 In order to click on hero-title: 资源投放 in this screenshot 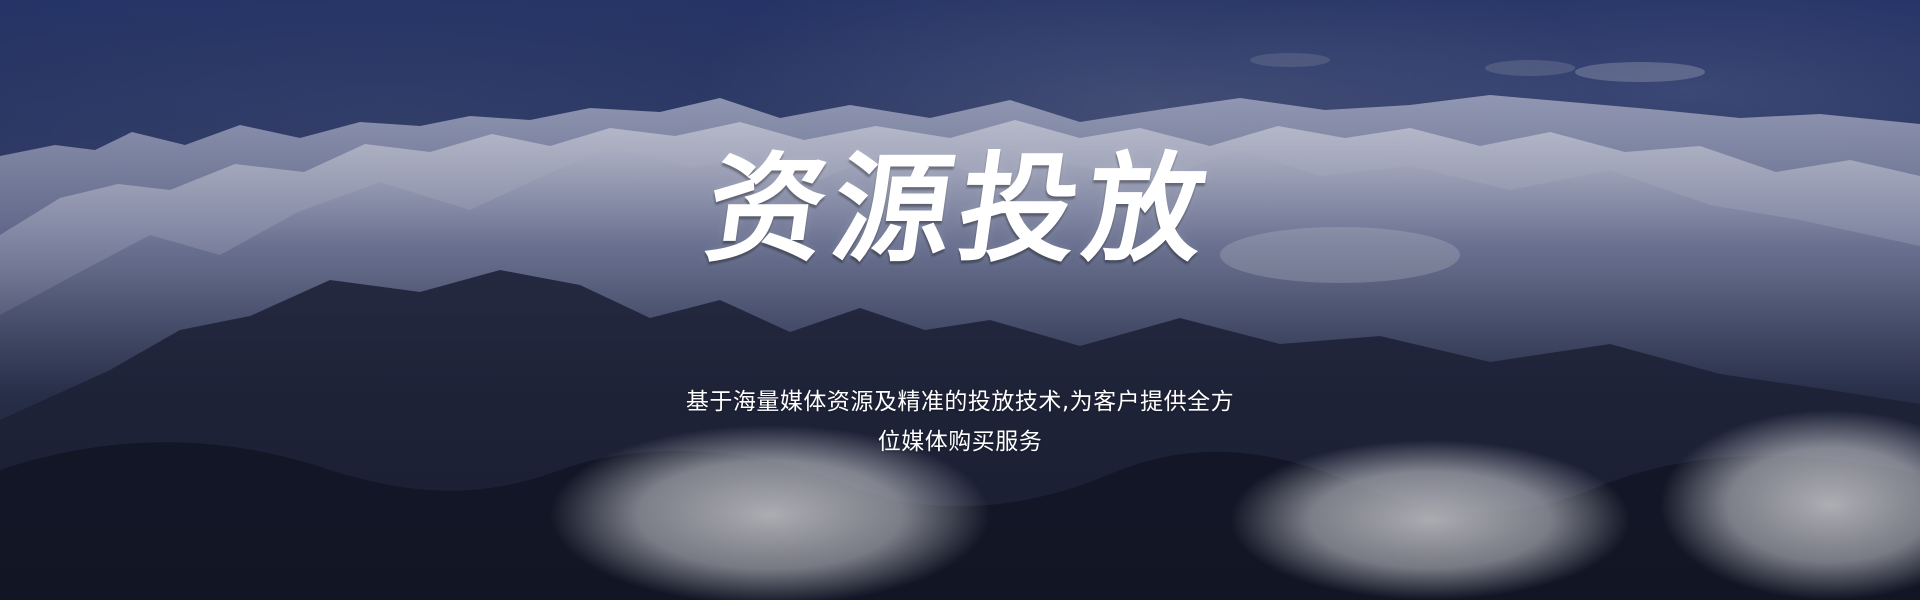, I will do `click(960, 208)`.